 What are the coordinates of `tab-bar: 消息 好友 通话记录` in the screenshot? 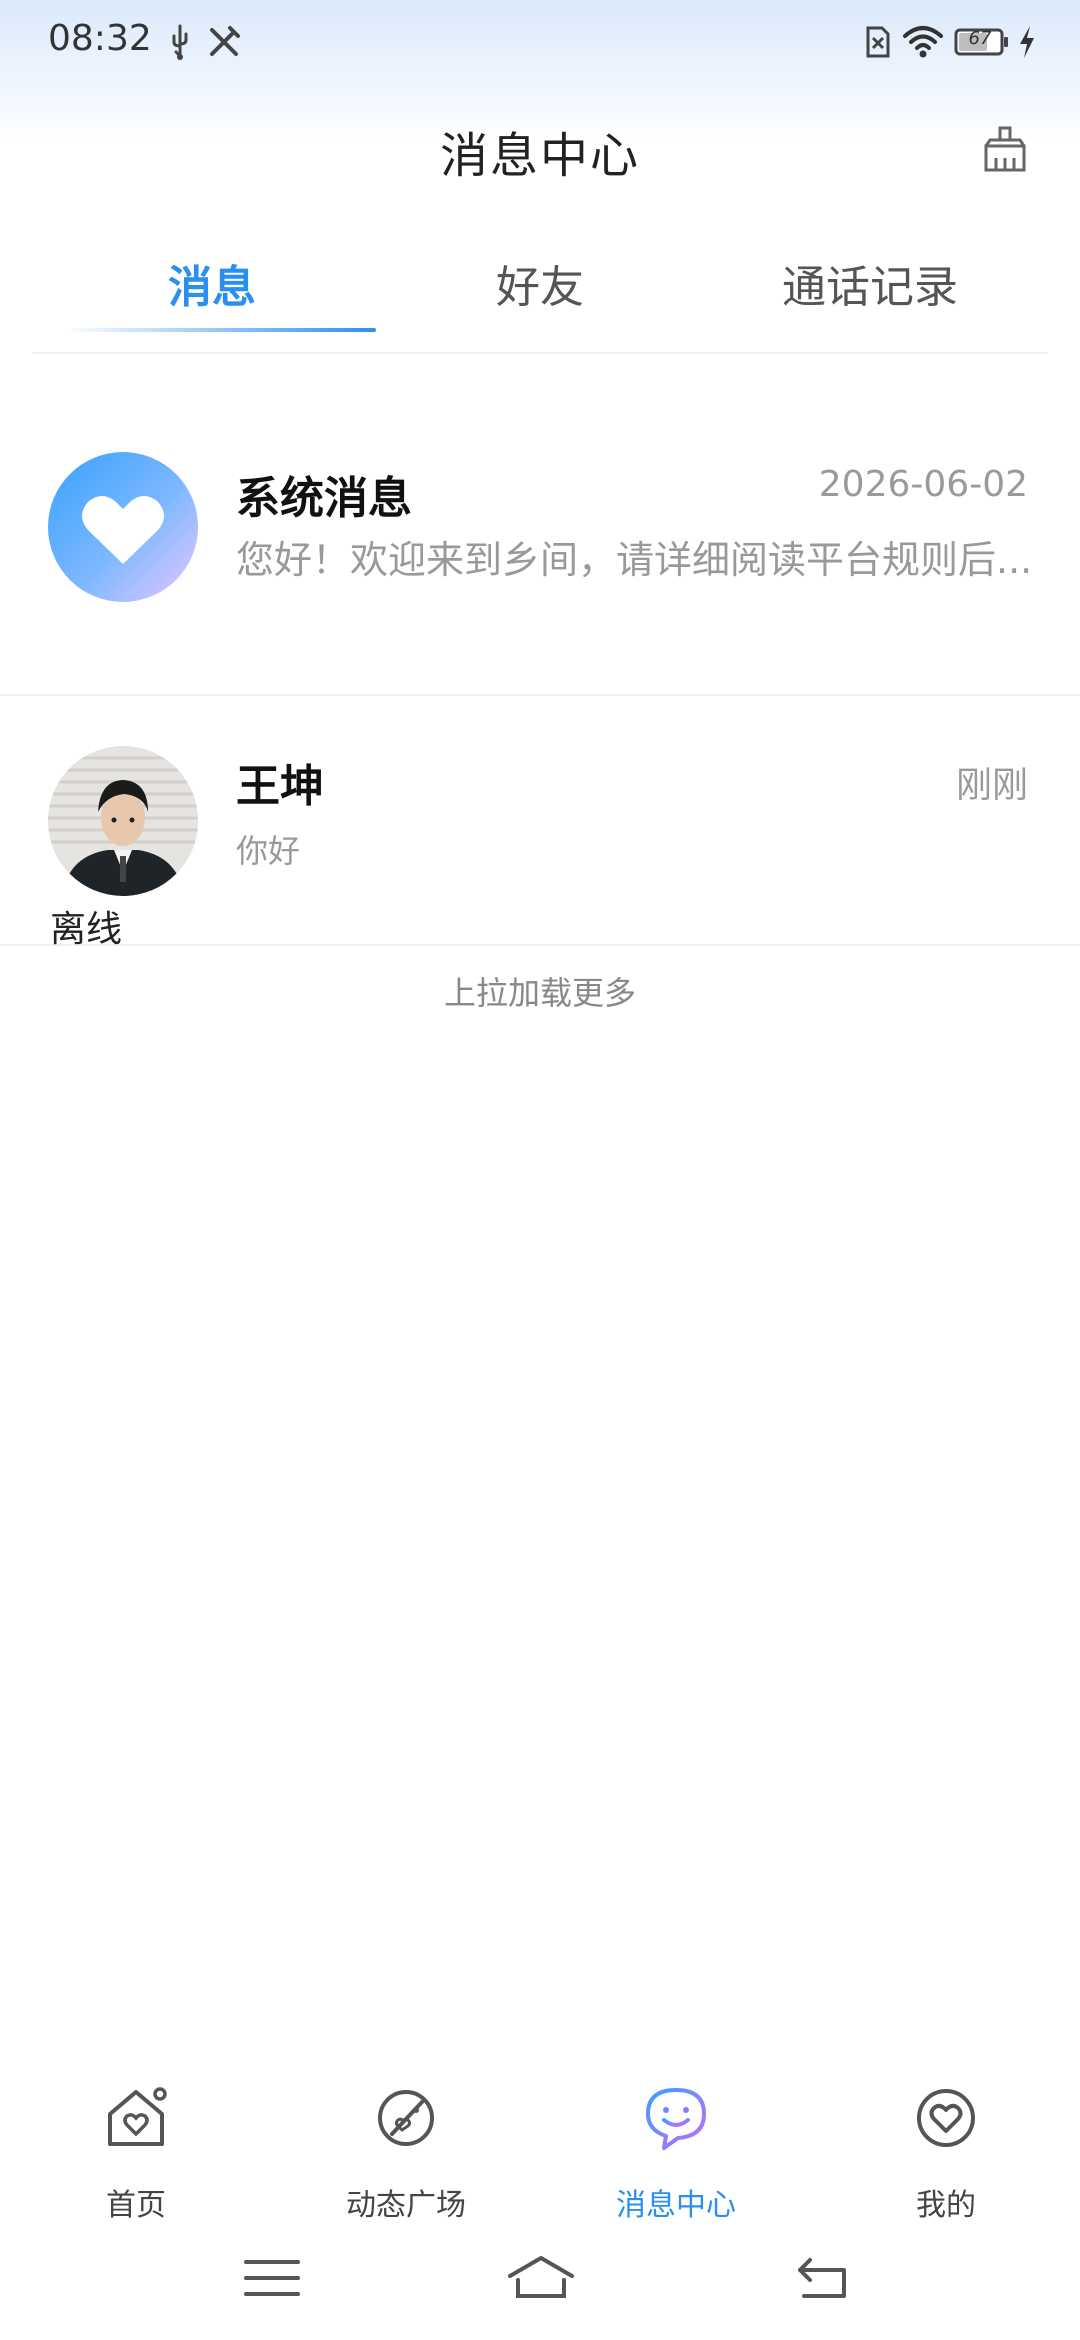 It's located at (540, 297).